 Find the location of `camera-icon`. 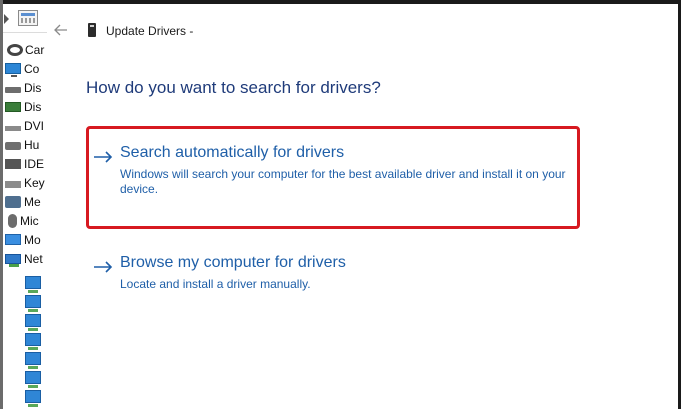

camera-icon is located at coordinates (15, 49).